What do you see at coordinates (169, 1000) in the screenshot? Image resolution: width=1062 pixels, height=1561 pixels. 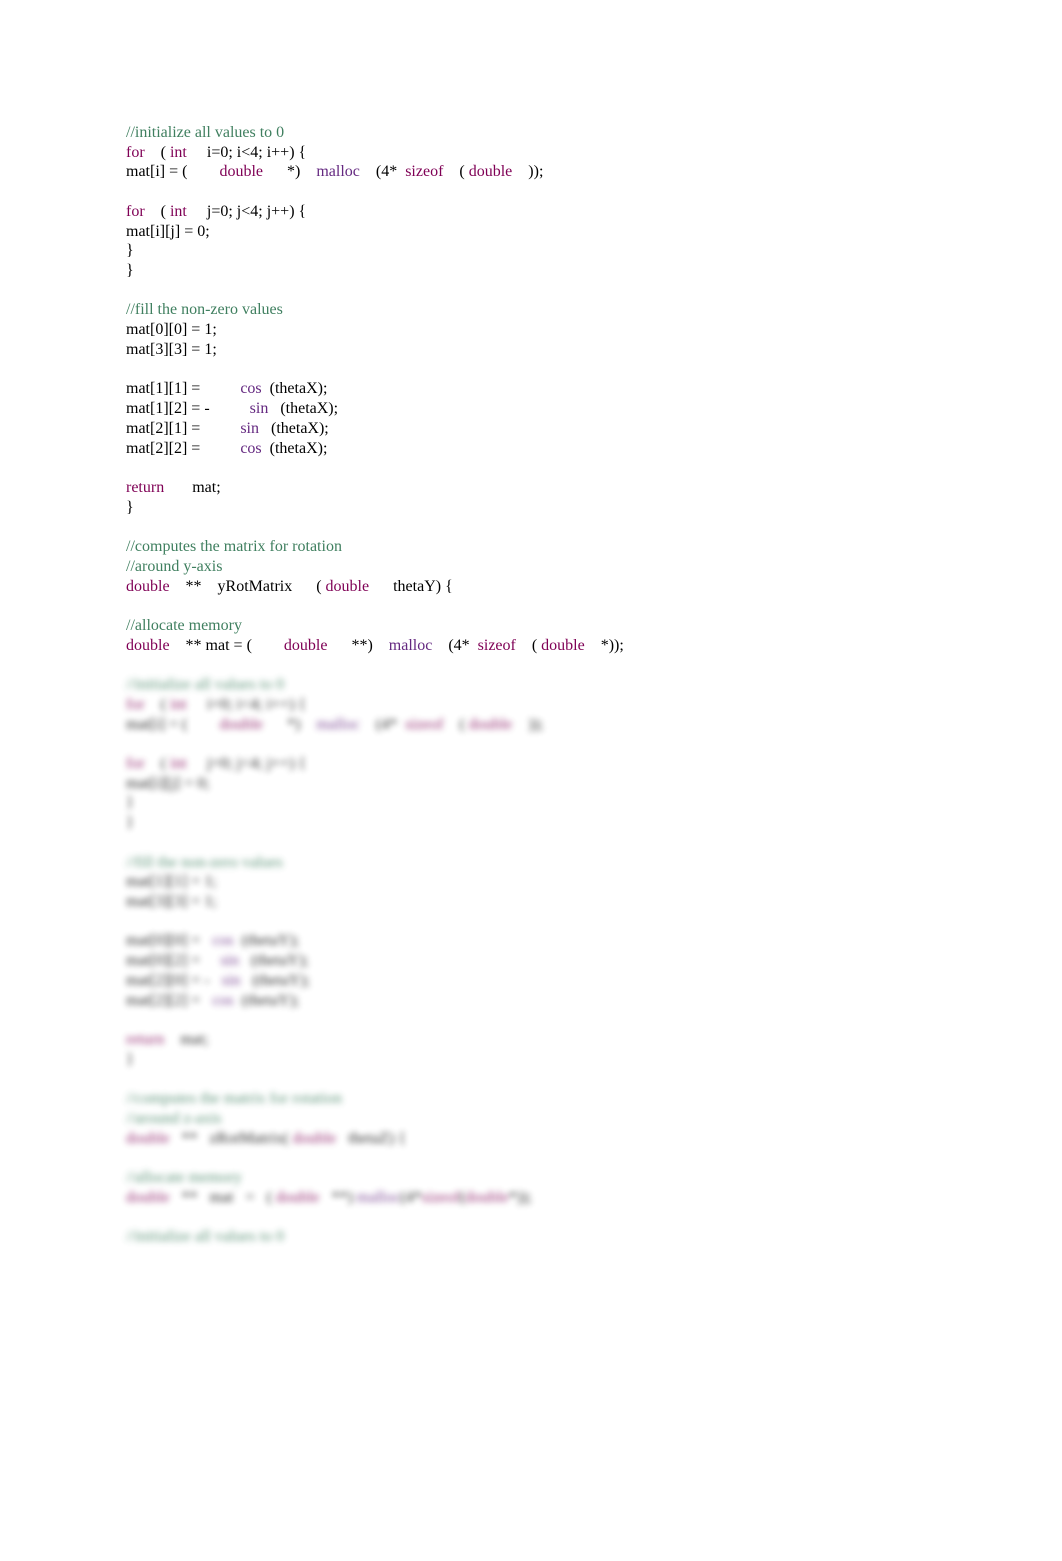 I see `code-token-plain: mat[2][2] =` at bounding box center [169, 1000].